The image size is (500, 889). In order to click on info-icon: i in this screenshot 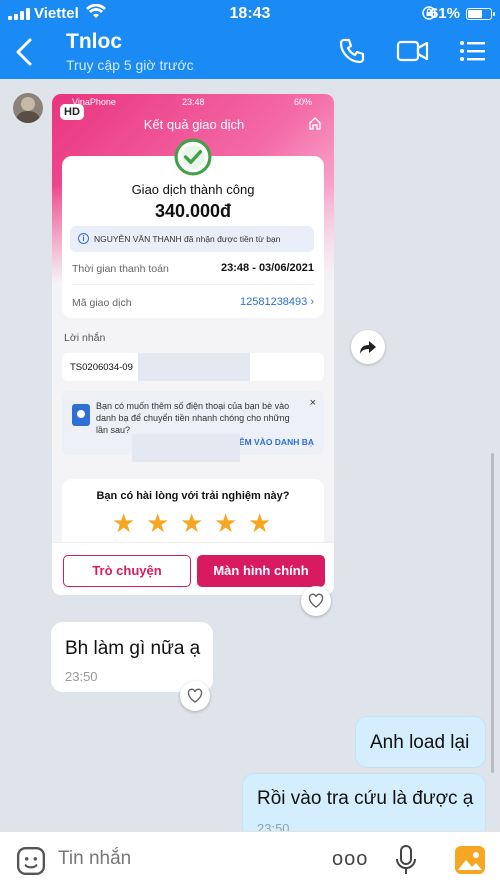, I will do `click(83, 238)`.